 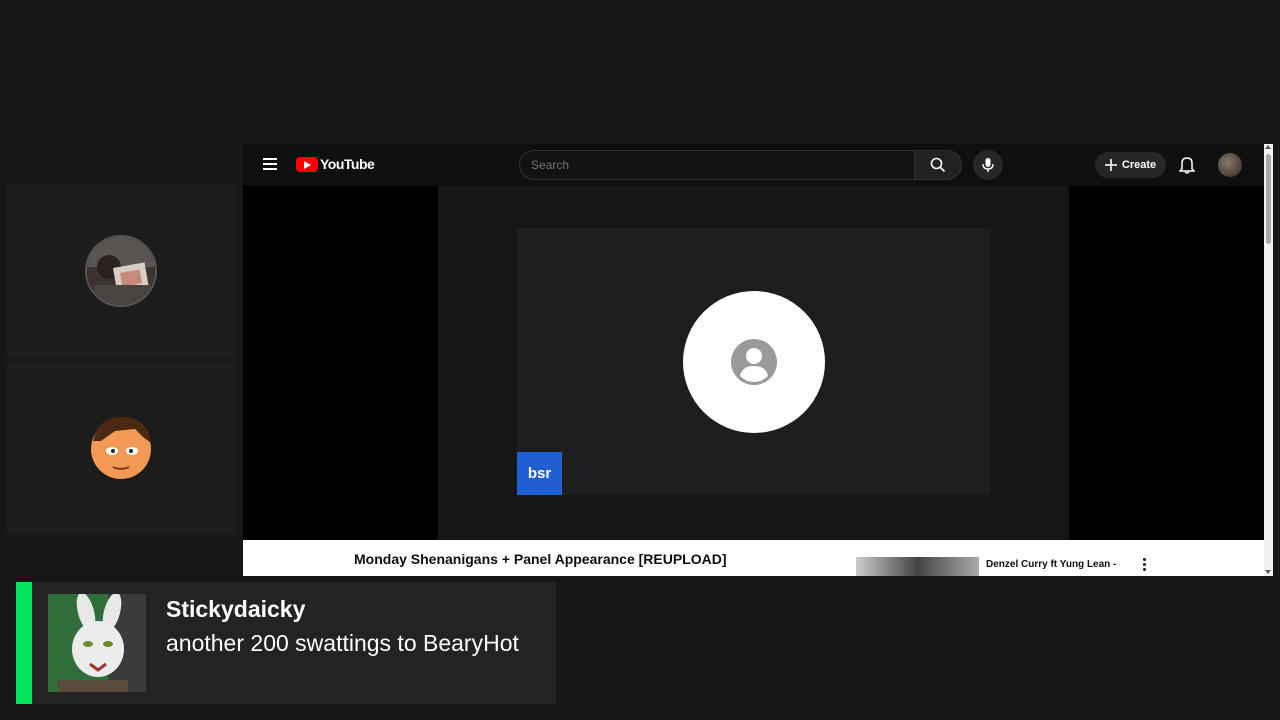 What do you see at coordinates (1051, 564) in the screenshot?
I see `recommended-title: Denzel Curry ft Yung Lean -` at bounding box center [1051, 564].